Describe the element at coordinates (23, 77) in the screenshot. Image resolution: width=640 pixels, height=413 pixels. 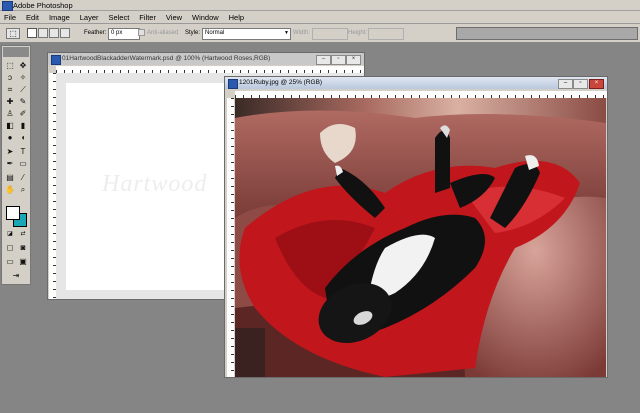
I see `magic-wand-tool-icon: ✧` at that location.